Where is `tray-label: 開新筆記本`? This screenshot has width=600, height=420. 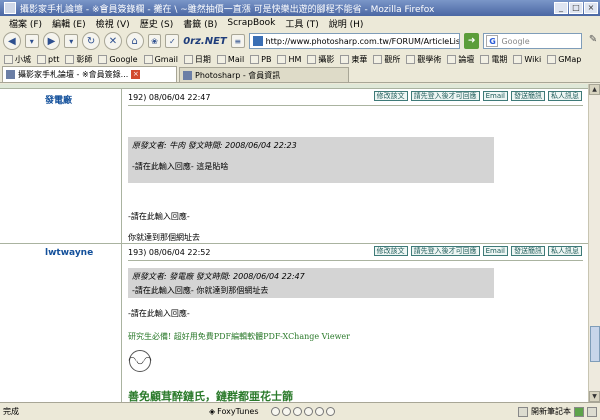 tray-label: 開新筆記本 is located at coordinates (551, 411).